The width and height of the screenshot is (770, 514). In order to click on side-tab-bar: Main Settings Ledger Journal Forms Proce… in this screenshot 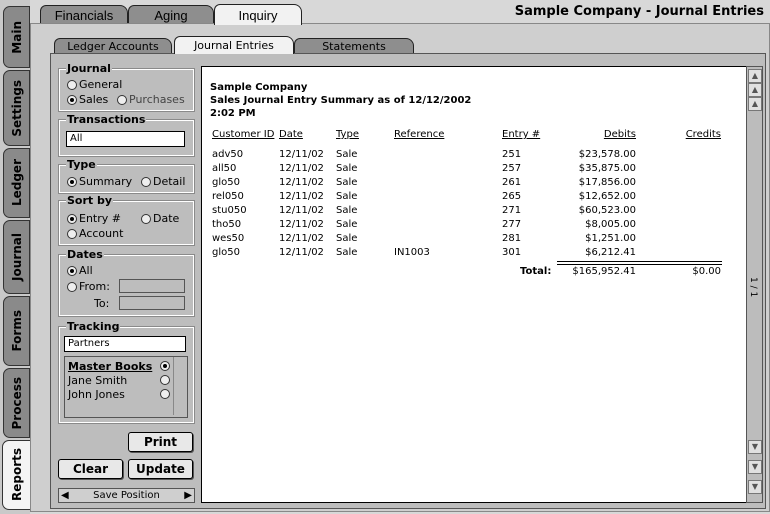, I will do `click(15, 257)`.